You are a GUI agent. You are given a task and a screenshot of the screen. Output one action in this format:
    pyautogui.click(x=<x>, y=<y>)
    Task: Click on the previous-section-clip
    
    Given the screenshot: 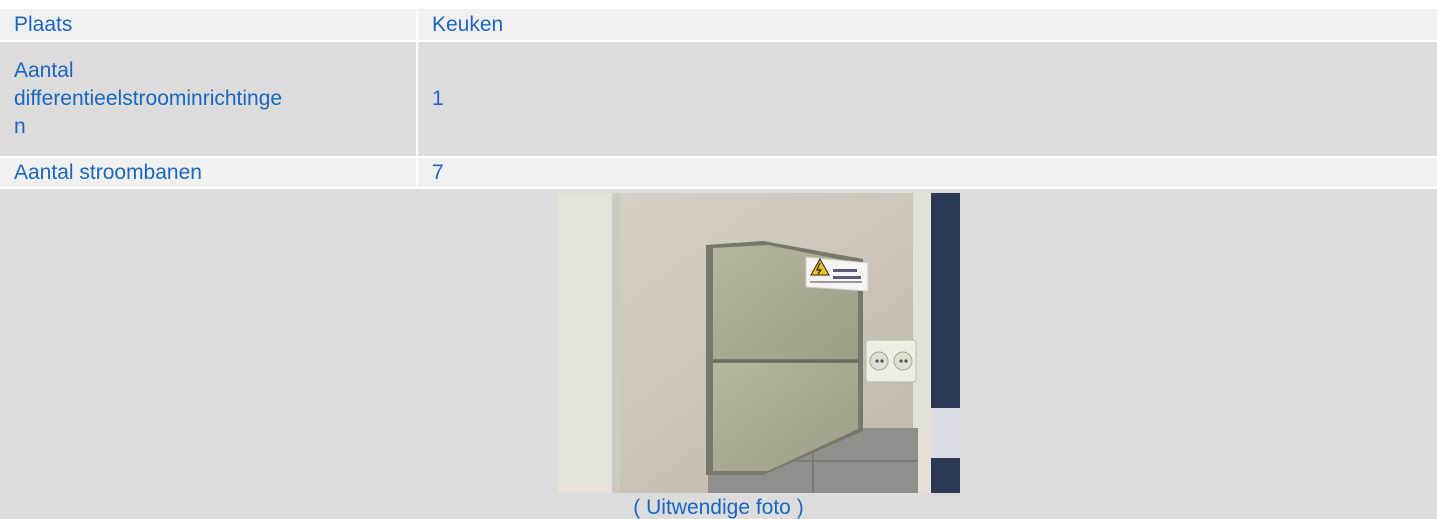 What is the action you would take?
    pyautogui.click(x=718, y=4)
    